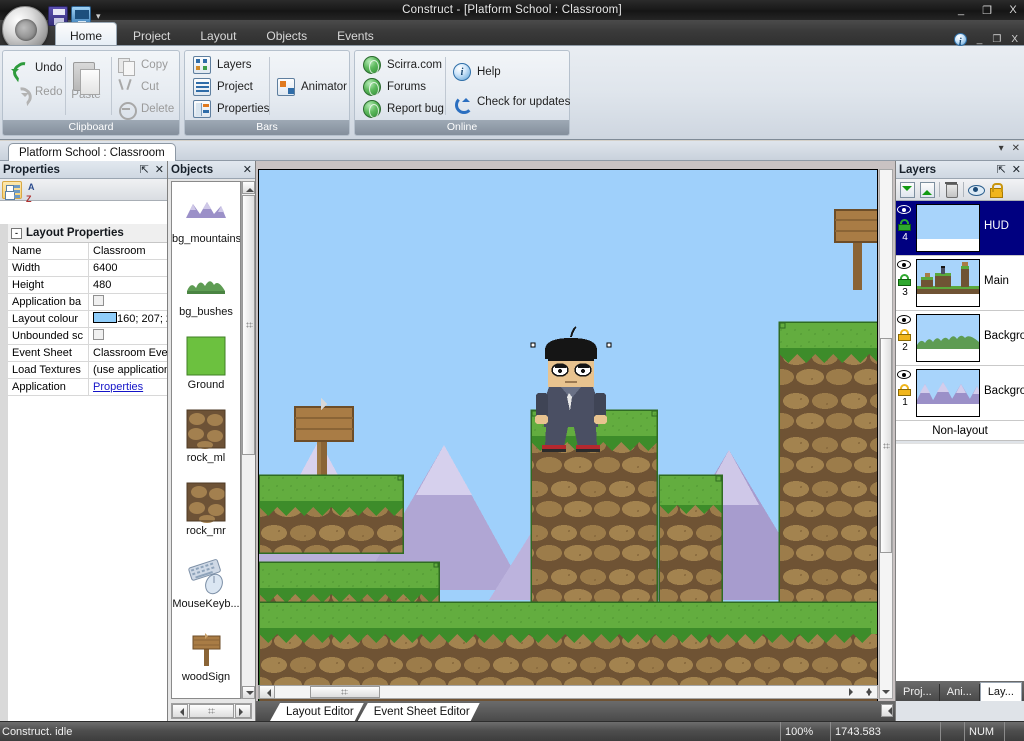 This screenshot has height=741, width=1024. What do you see at coordinates (511, 103) in the screenshot?
I see `check-updates-button: Check for updates` at bounding box center [511, 103].